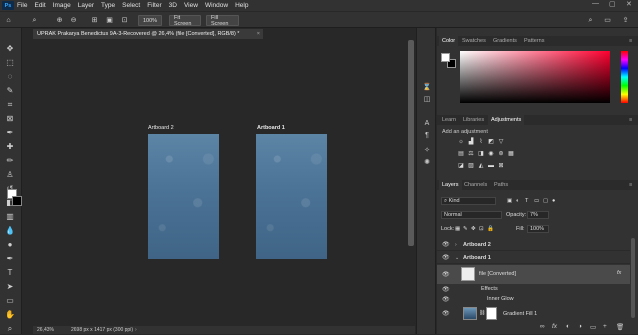  Describe the element at coordinates (461, 154) in the screenshot. I see `hue-saturation-icon: ▤` at that location.